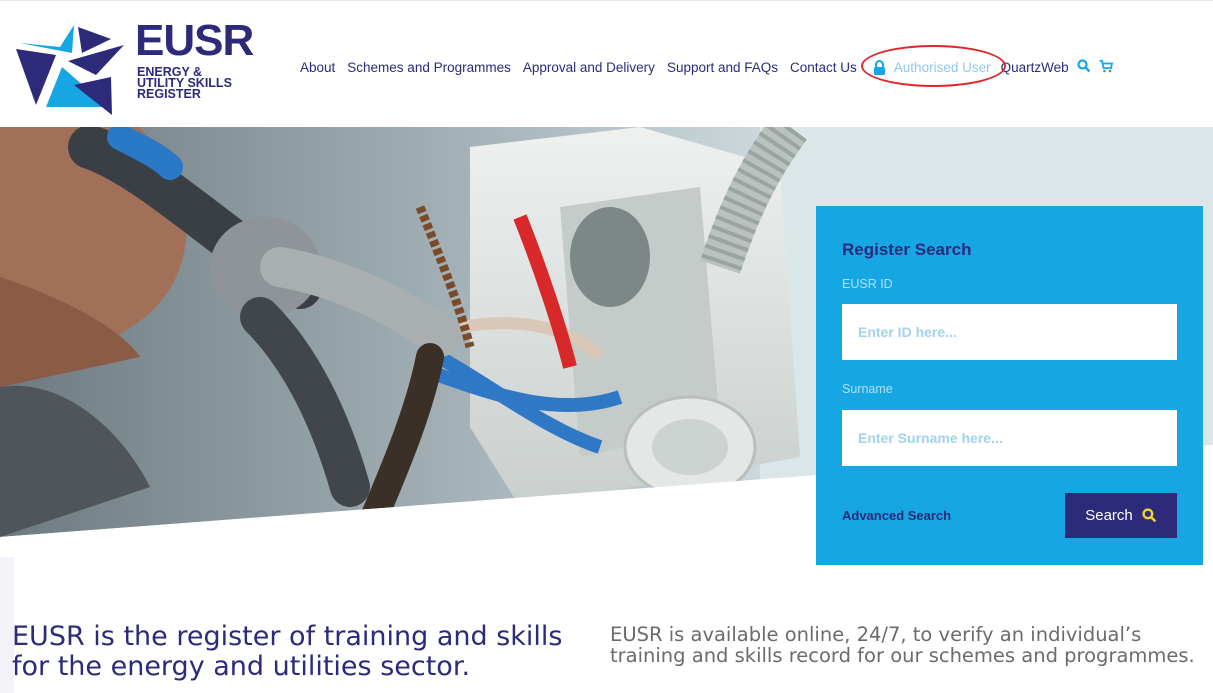 The height and width of the screenshot is (693, 1213). What do you see at coordinates (896, 515) in the screenshot?
I see `advanced-search-link: Advanced Search` at bounding box center [896, 515].